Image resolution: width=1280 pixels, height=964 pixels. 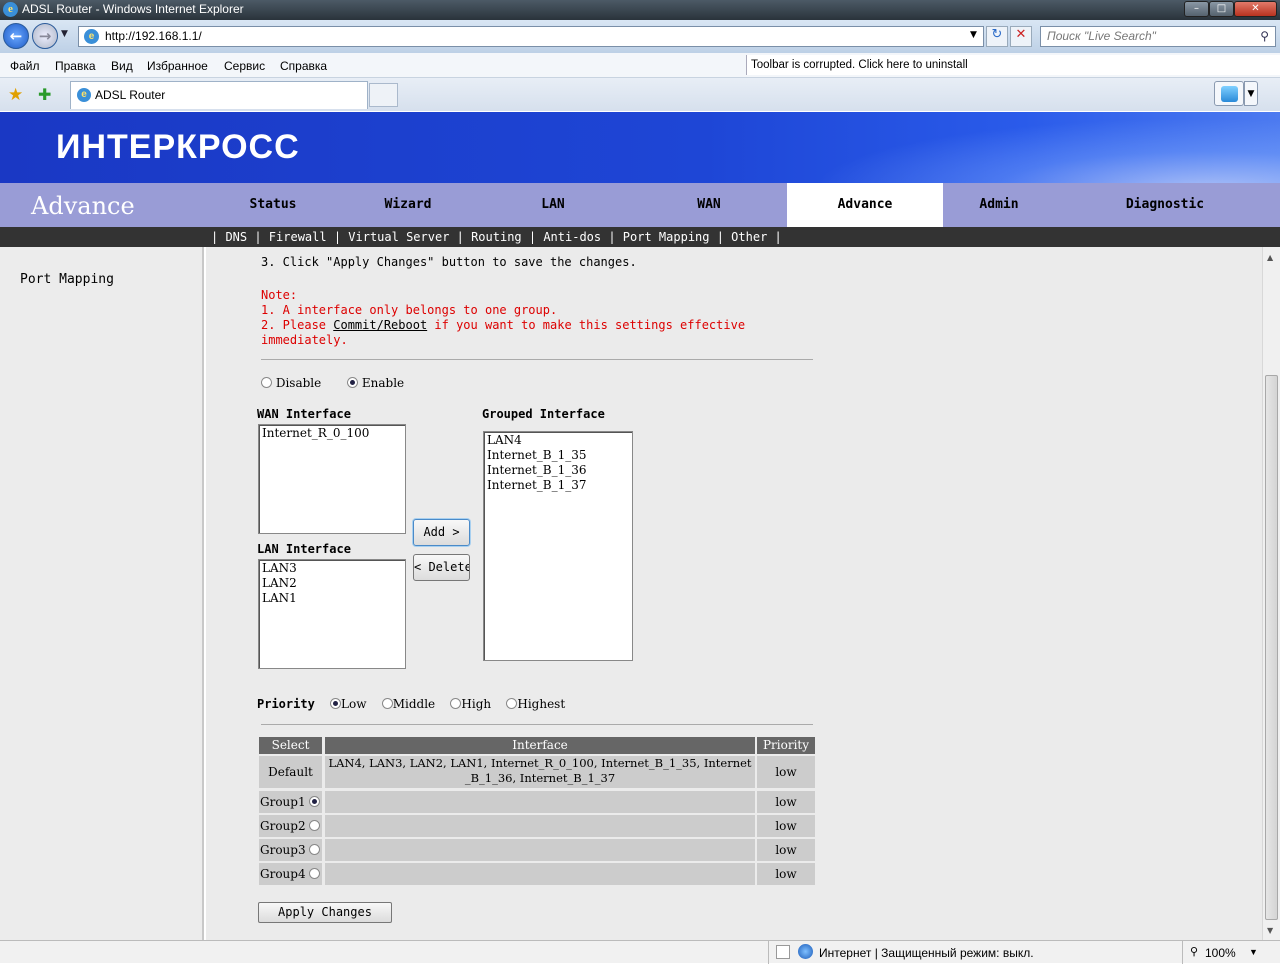 What do you see at coordinates (304, 549) in the screenshot?
I see `lan-interface-label: LAN Interface` at bounding box center [304, 549].